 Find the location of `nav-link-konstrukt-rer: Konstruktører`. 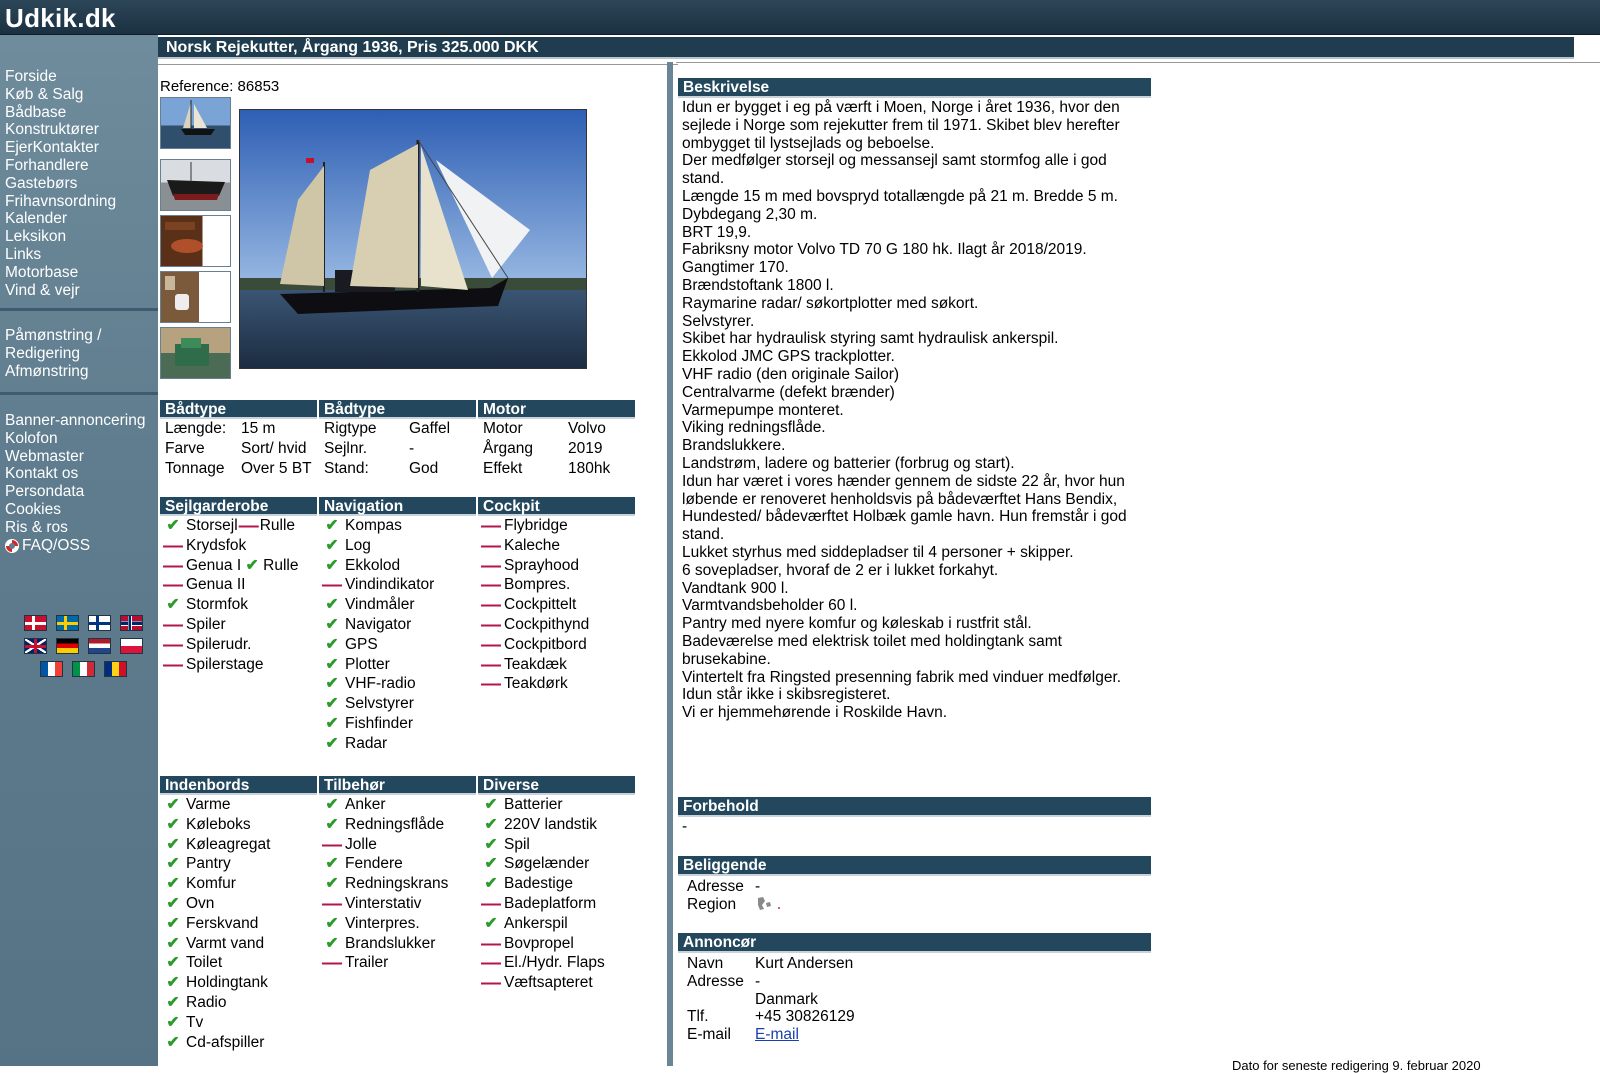

nav-link-konstrukt-rer: Konstruktører is located at coordinates (60, 130).